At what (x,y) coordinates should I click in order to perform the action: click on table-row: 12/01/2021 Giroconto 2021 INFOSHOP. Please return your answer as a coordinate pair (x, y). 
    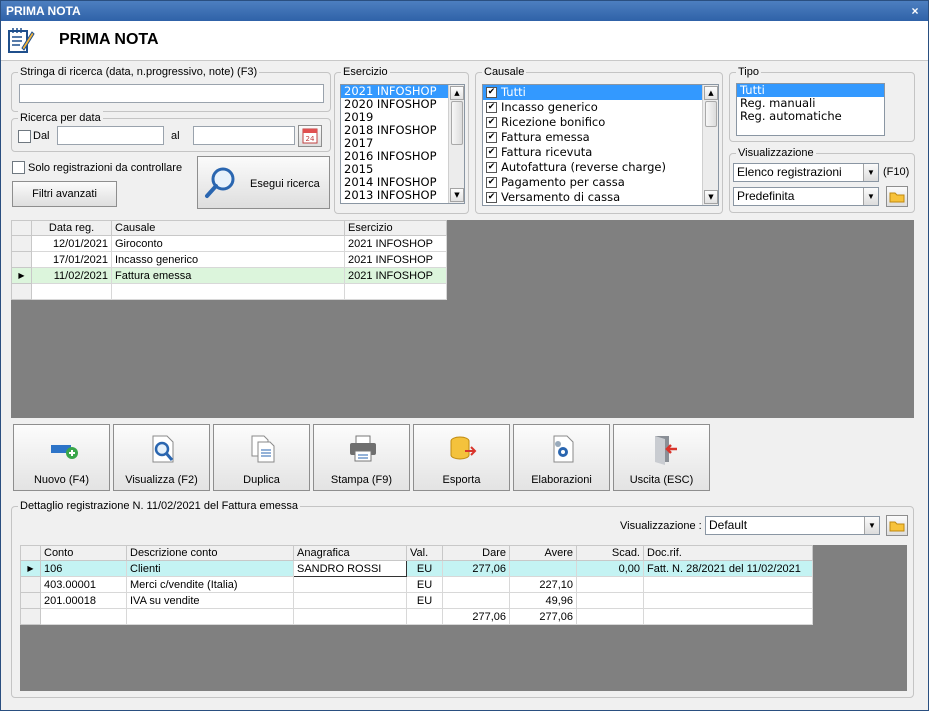
    Looking at the image, I should click on (229, 243).